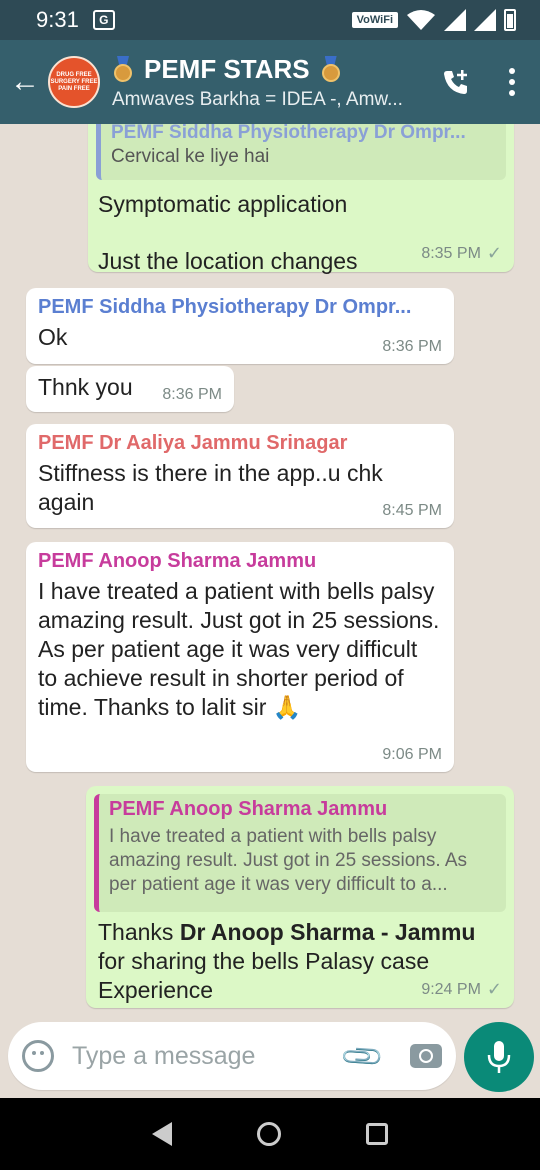 This screenshot has height=1170, width=540. What do you see at coordinates (374, 20) in the screenshot?
I see `vowifi-badge: VoWiFi` at bounding box center [374, 20].